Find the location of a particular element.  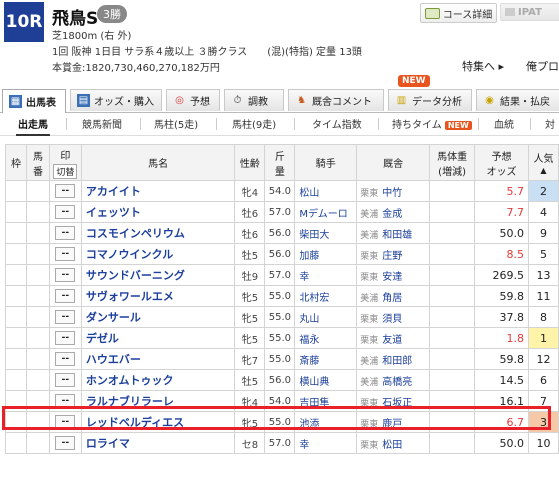

trainer-link: 石坂正 is located at coordinates (397, 403).